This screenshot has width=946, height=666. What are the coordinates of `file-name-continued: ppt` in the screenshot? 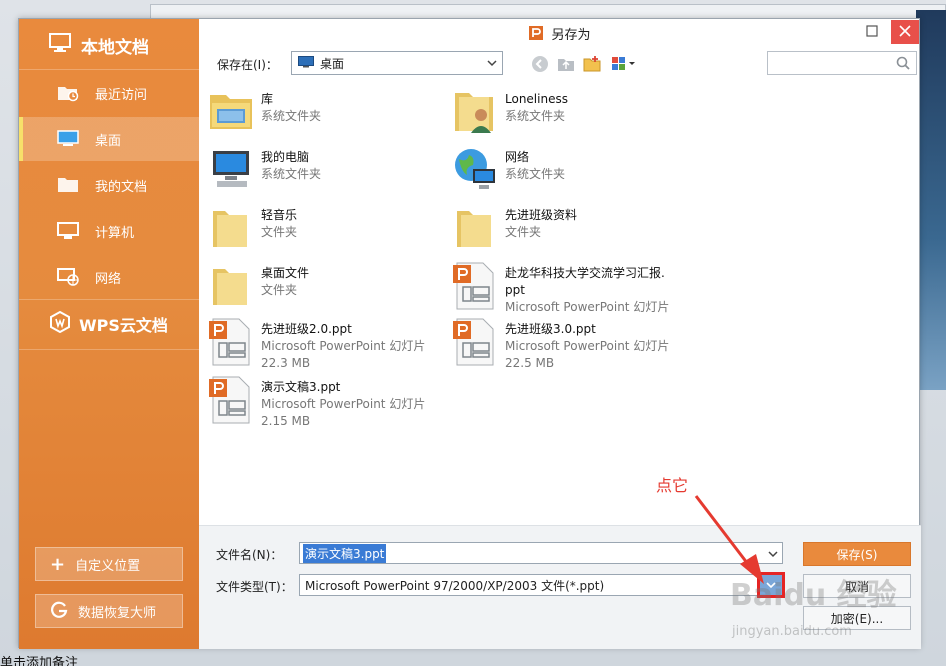 It's located at (515, 290).